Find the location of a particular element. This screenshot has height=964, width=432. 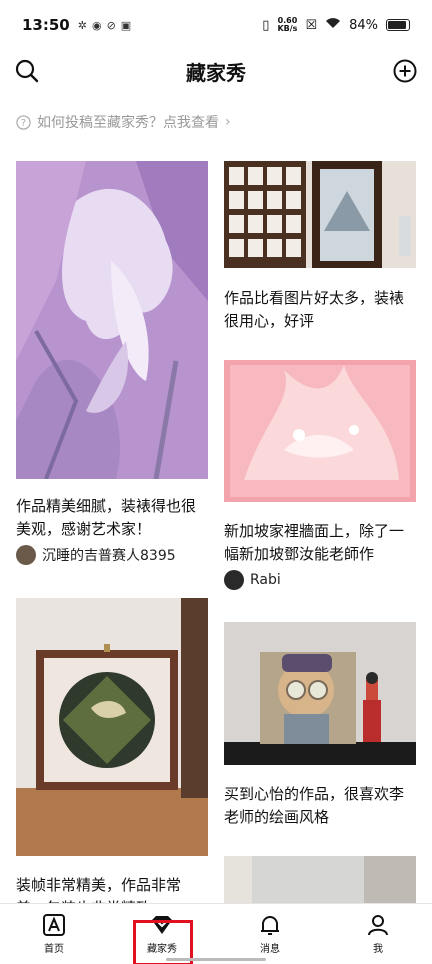

tab-me: 我 is located at coordinates (378, 934).